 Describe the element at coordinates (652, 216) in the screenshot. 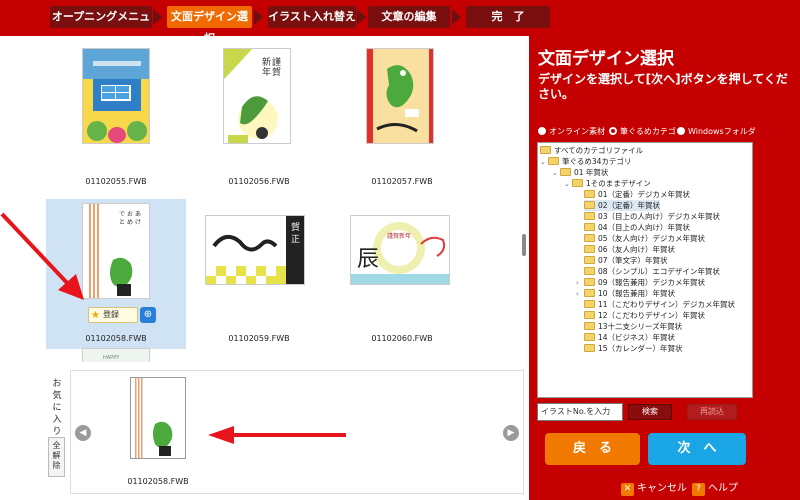

I see `tree-item: 03（目上の人向け）デジカメ年賀状` at that location.